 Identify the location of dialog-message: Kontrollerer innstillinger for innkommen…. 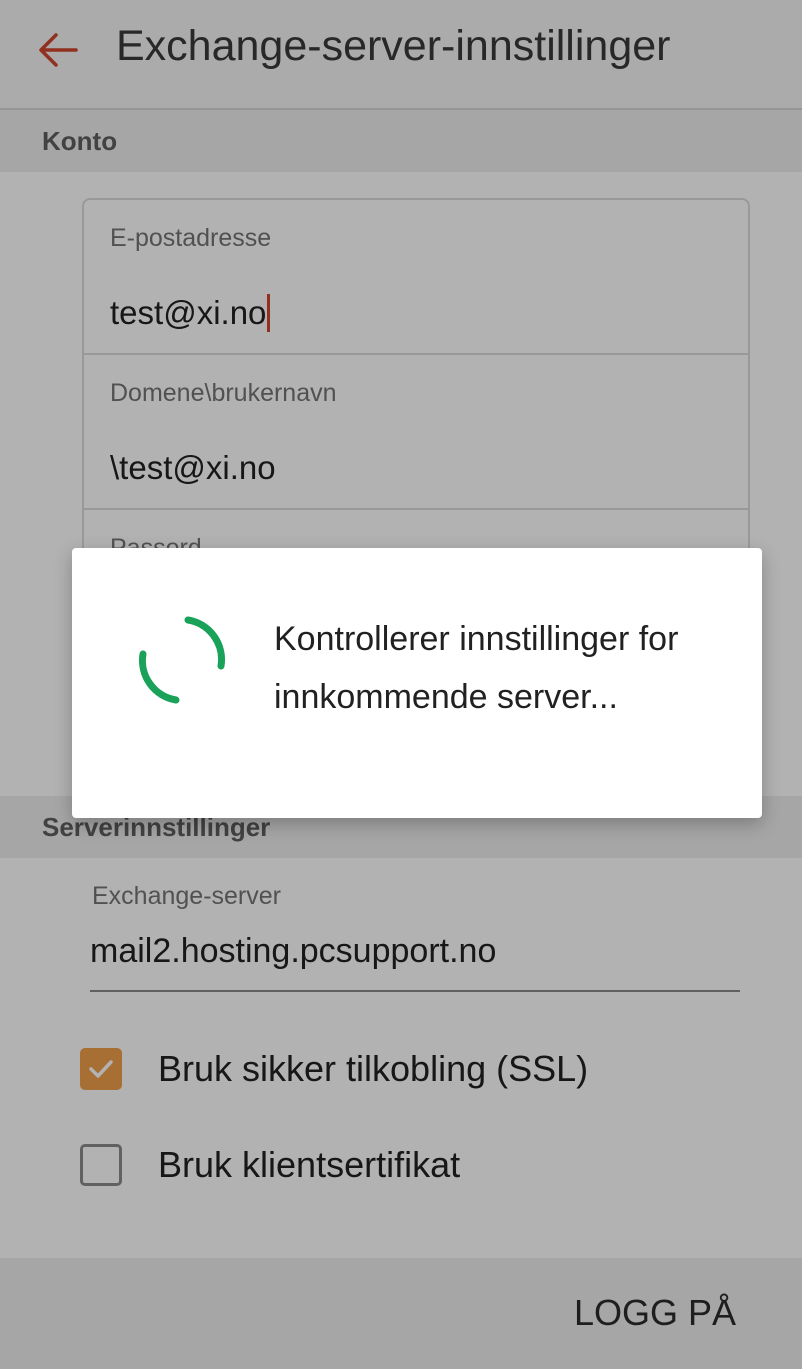
(476, 668).